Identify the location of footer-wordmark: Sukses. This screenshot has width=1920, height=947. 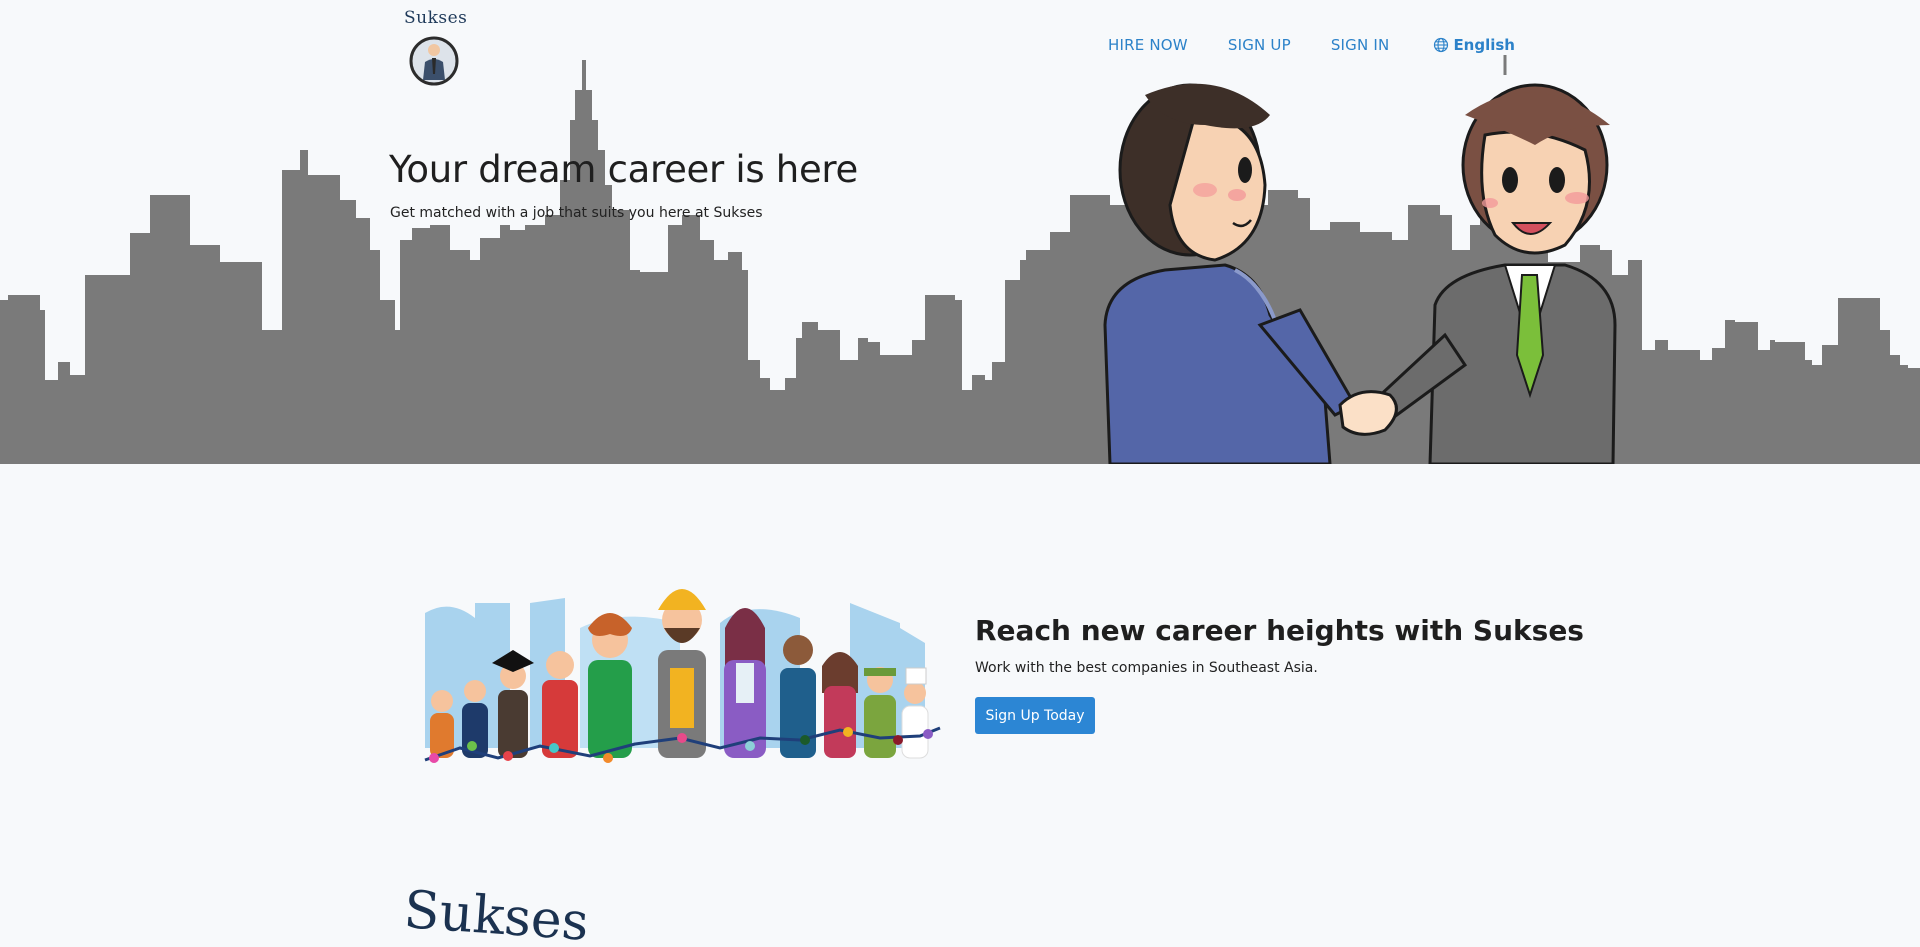
(496, 913).